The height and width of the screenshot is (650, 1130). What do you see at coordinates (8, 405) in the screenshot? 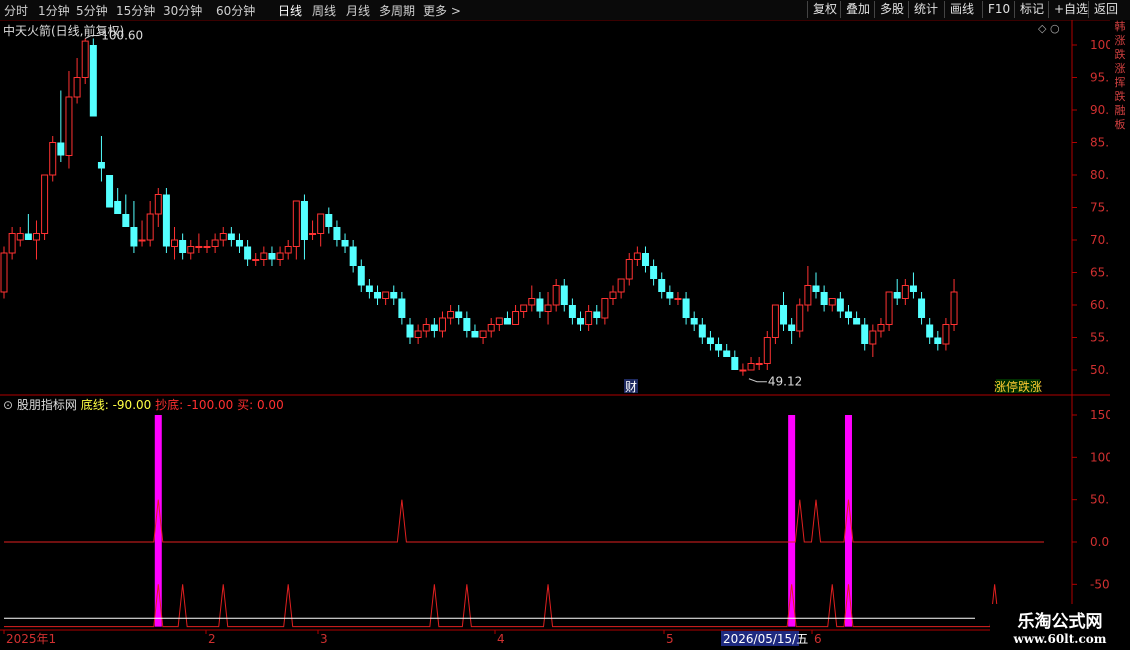
I see `collapse-icon: ⊙` at bounding box center [8, 405].